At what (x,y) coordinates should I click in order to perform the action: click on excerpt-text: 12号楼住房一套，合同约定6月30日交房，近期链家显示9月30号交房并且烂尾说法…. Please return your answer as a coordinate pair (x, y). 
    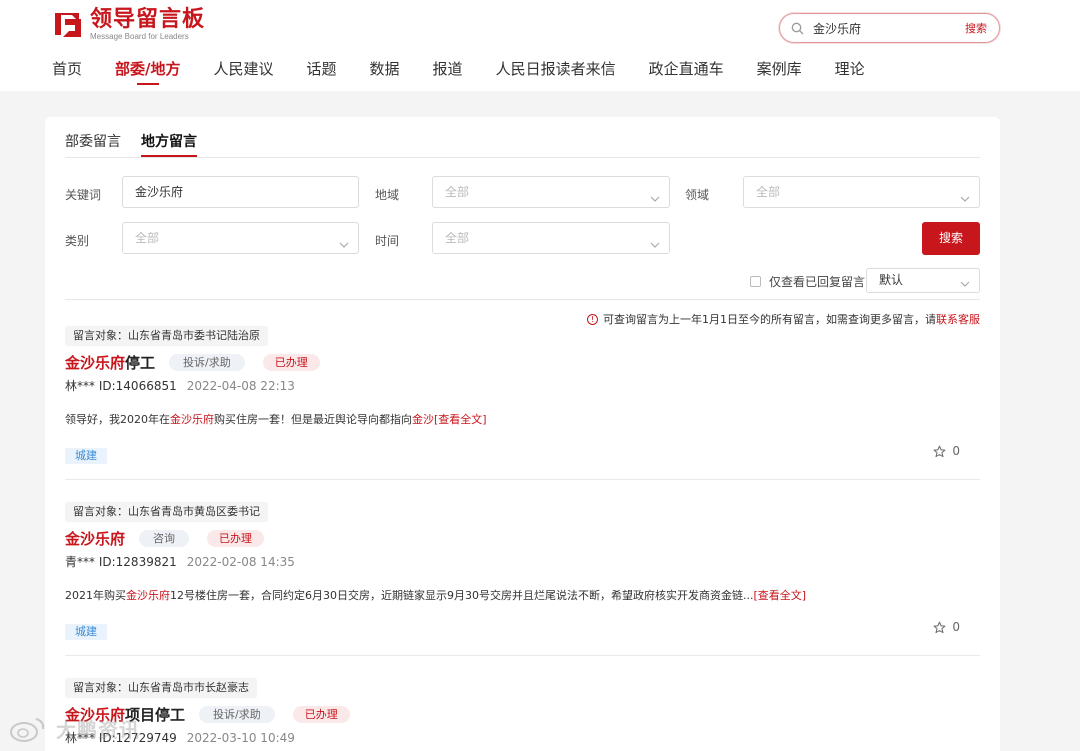
    Looking at the image, I should click on (462, 595).